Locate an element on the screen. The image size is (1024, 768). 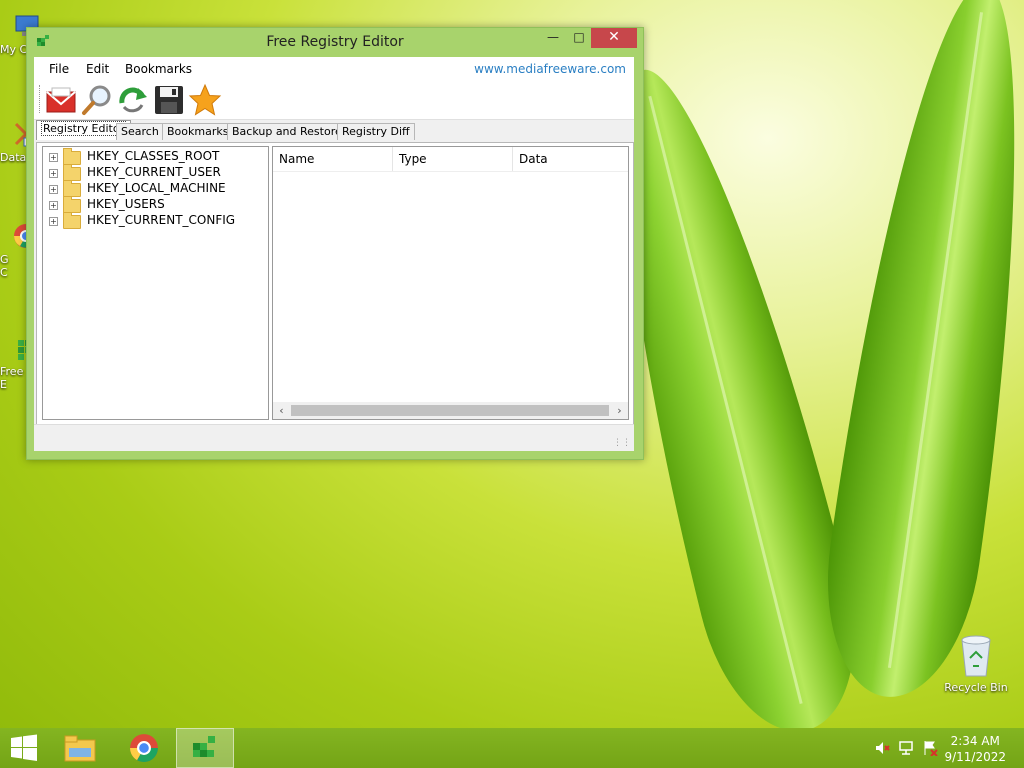
desktop-icon-label: Recycle Bin is located at coordinates (976, 687).